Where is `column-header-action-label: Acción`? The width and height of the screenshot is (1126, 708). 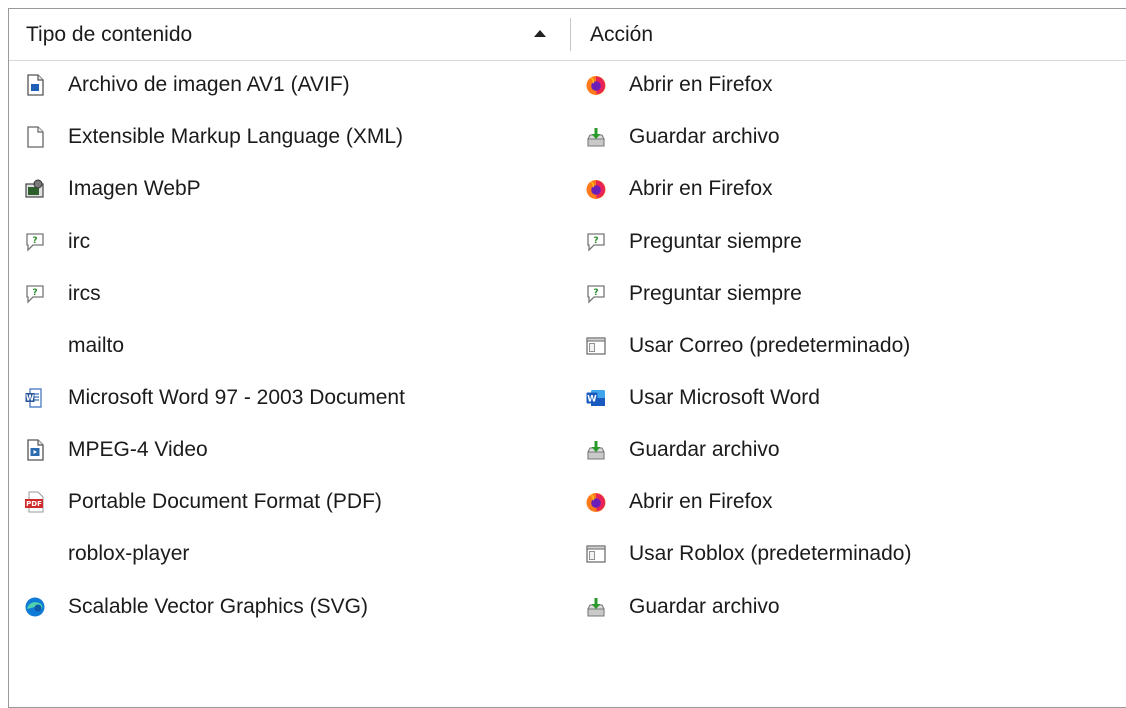
column-header-action-label: Acción is located at coordinates (622, 34).